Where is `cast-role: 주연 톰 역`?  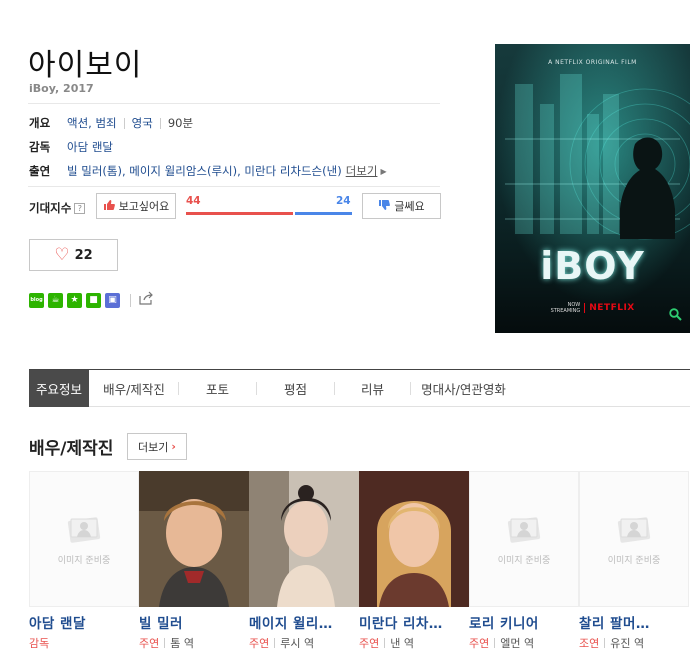 cast-role: 주연 톰 역 is located at coordinates (166, 643).